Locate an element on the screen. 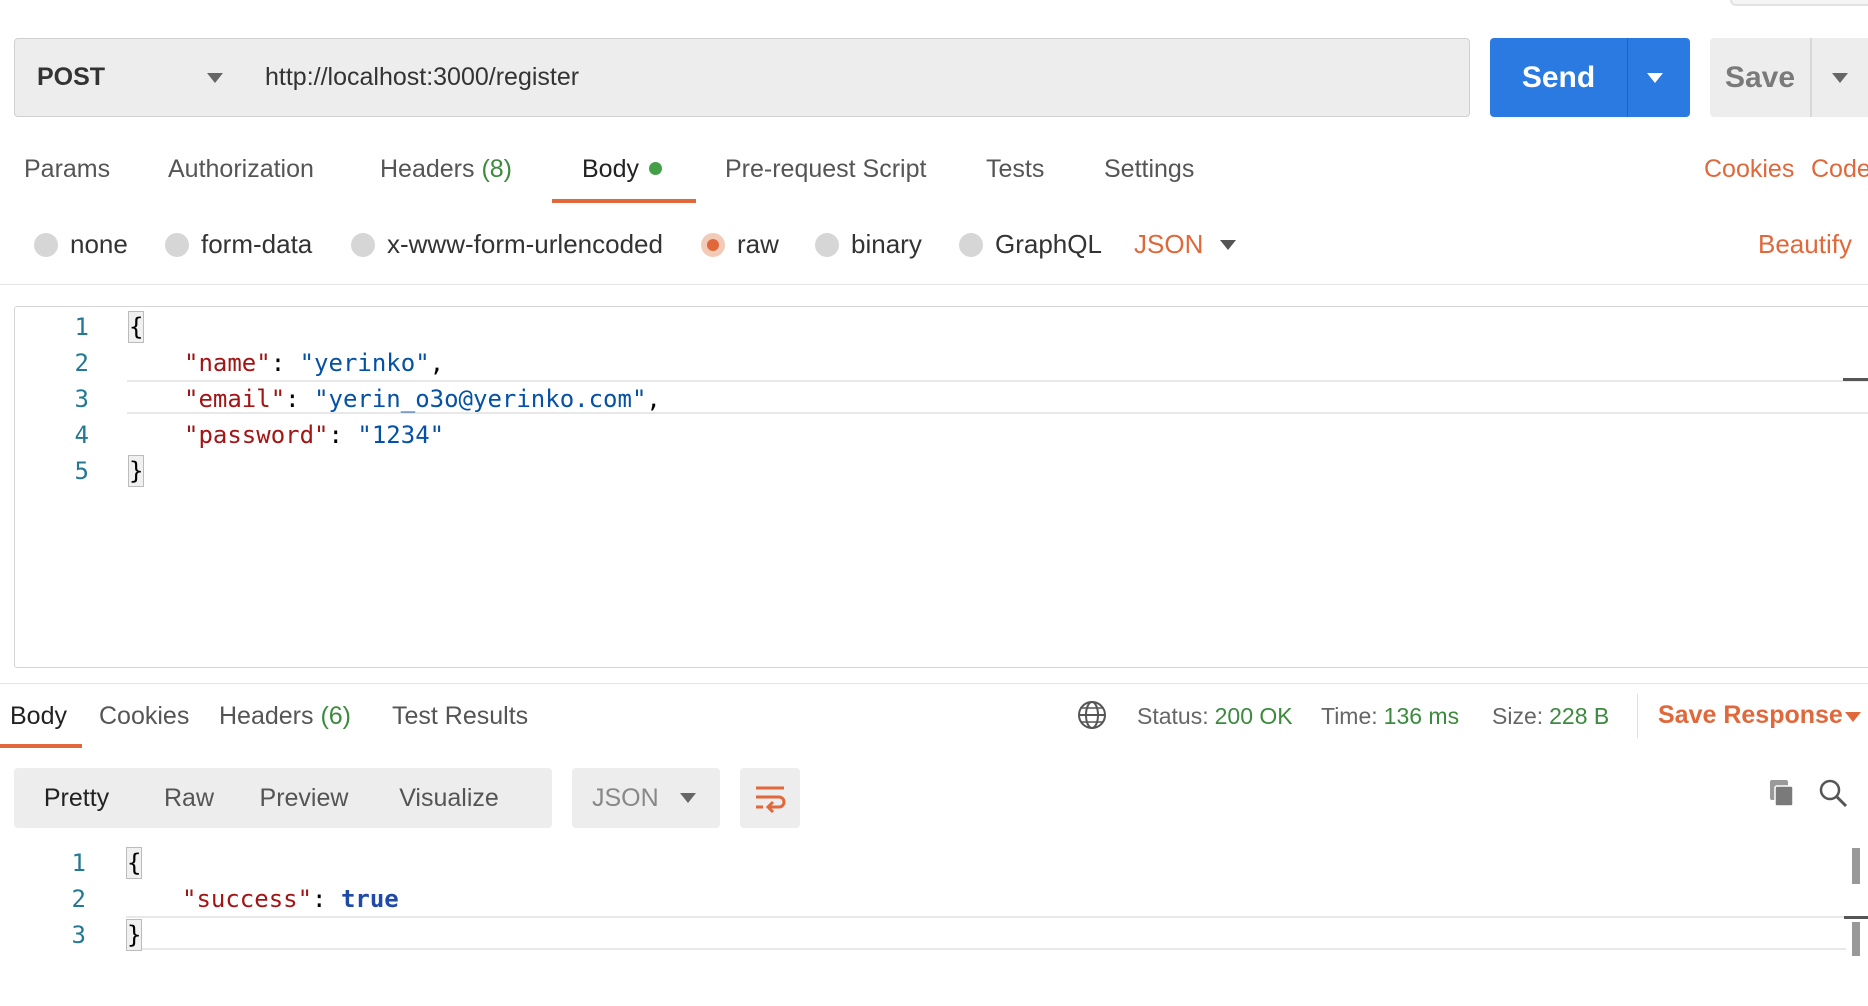 Image resolution: width=1868 pixels, height=1006 pixels. save-options-chevron-icon is located at coordinates (1840, 78).